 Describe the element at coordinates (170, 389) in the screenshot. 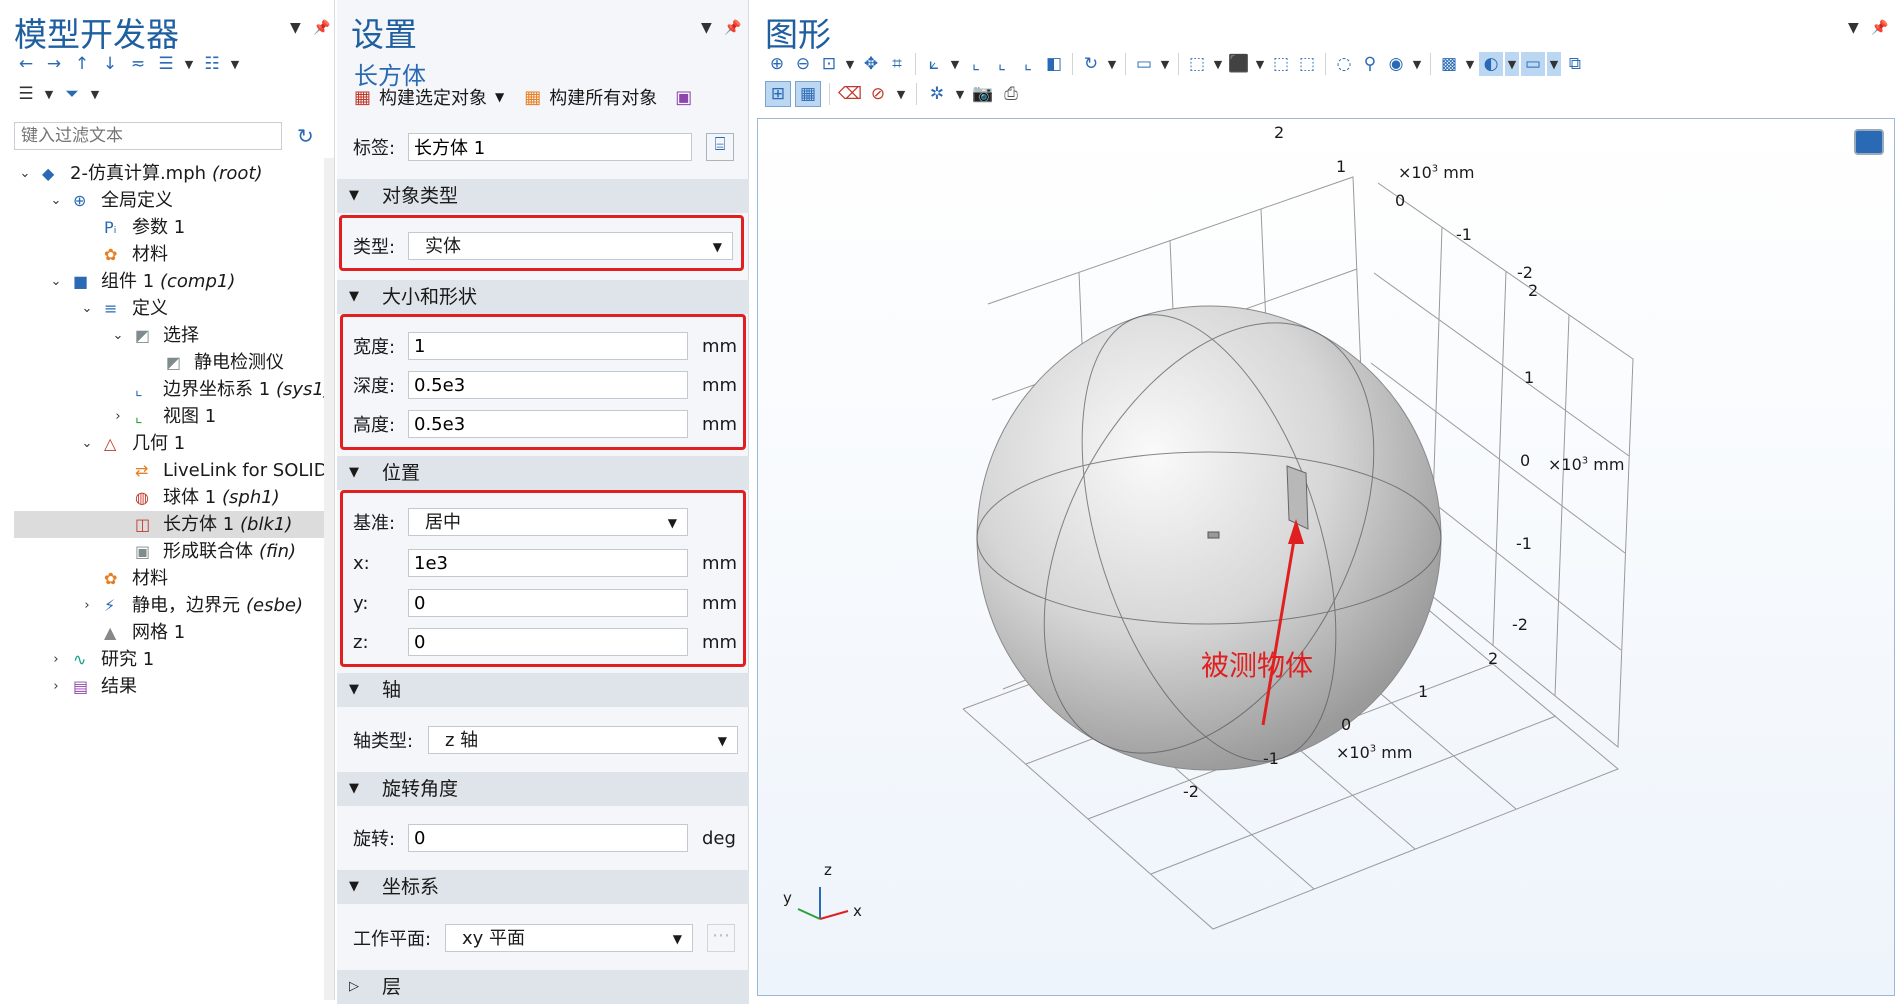

I see `tree-node: ⌞ 边界坐标系 1 (sys1)` at that location.